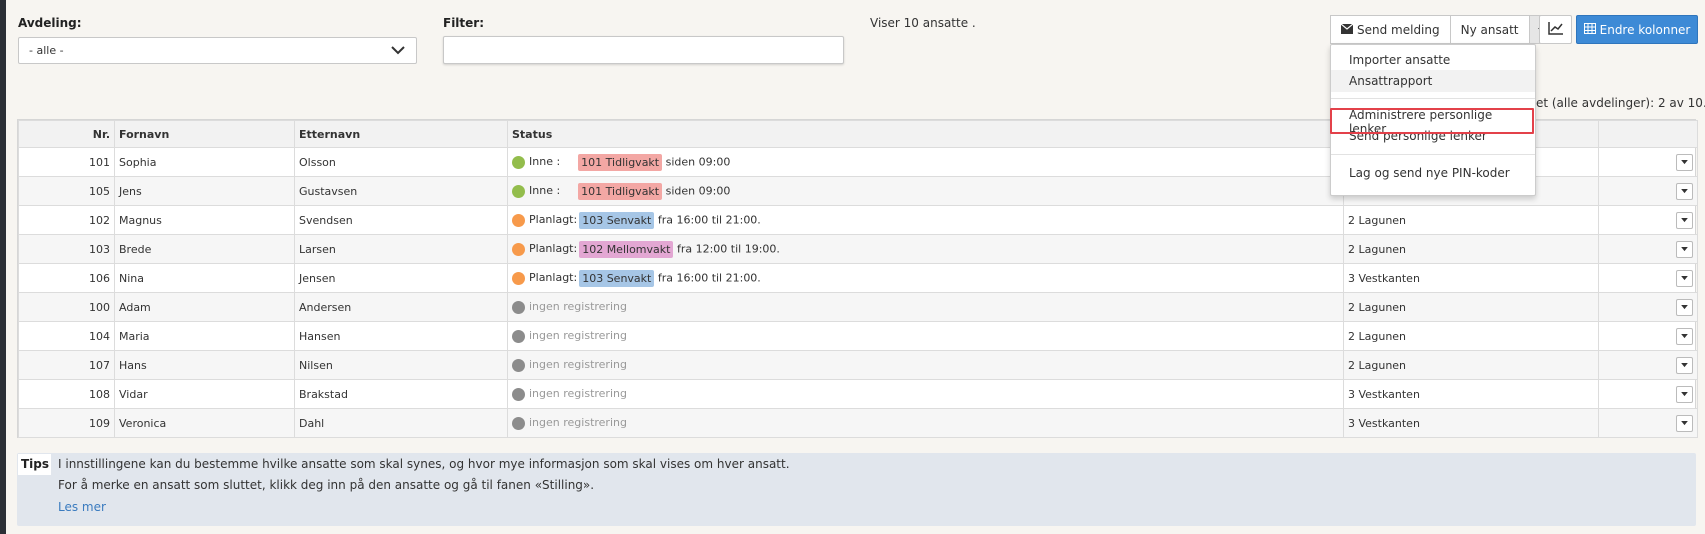  What do you see at coordinates (1347, 30) in the screenshot?
I see `envelope-icon` at bounding box center [1347, 30].